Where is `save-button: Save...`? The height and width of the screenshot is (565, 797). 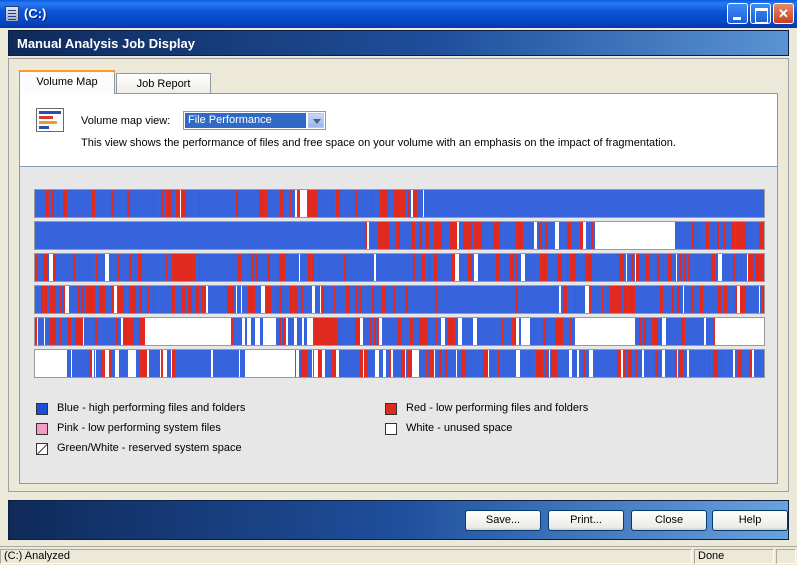
save-button: Save... is located at coordinates (503, 520).